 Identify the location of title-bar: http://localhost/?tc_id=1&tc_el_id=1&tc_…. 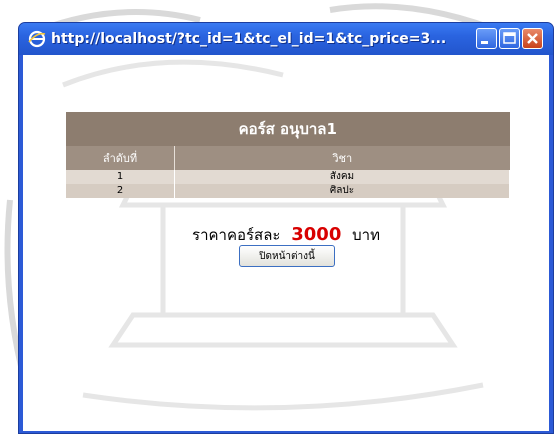
(286, 39).